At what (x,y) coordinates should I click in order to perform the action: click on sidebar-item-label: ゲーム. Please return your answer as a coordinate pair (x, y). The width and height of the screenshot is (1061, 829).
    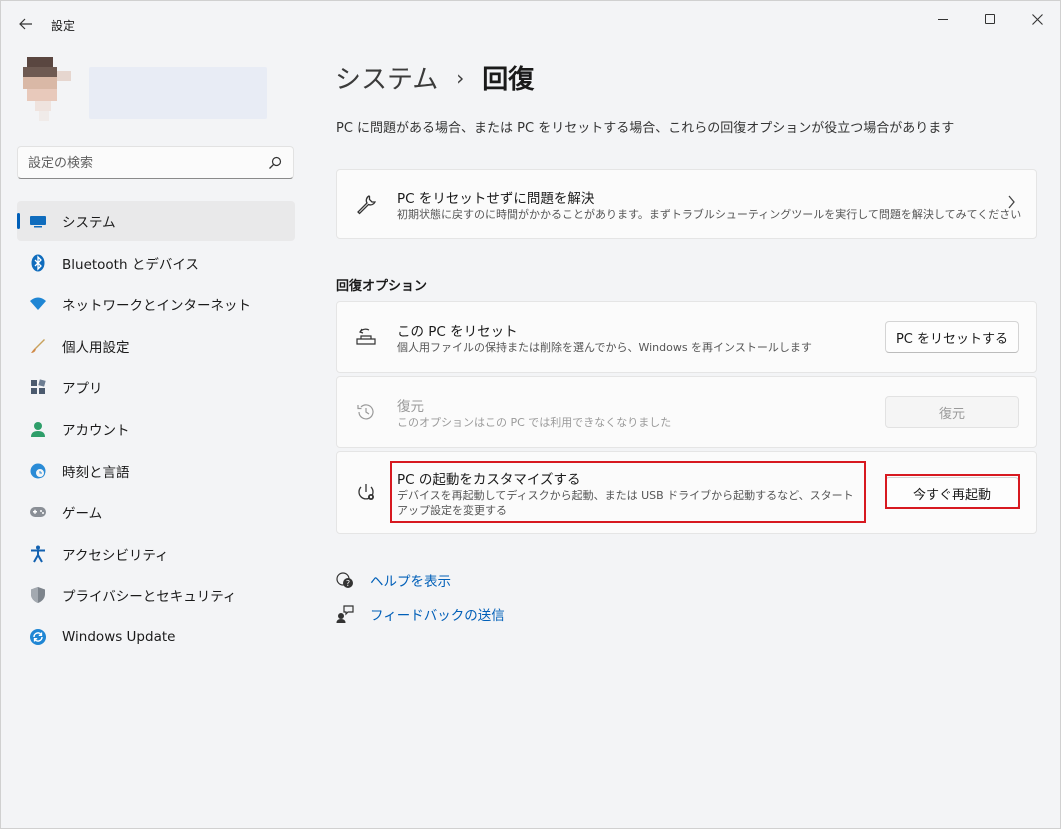
    Looking at the image, I should click on (82, 514).